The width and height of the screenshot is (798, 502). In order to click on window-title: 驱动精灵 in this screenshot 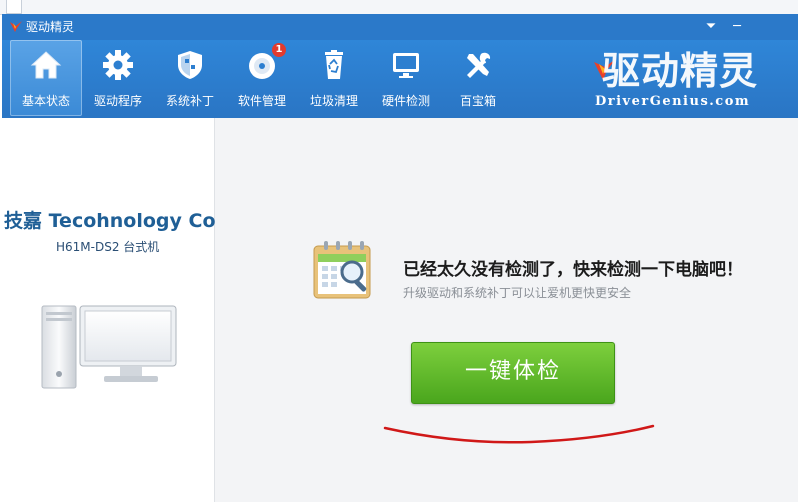, I will do `click(50, 27)`.